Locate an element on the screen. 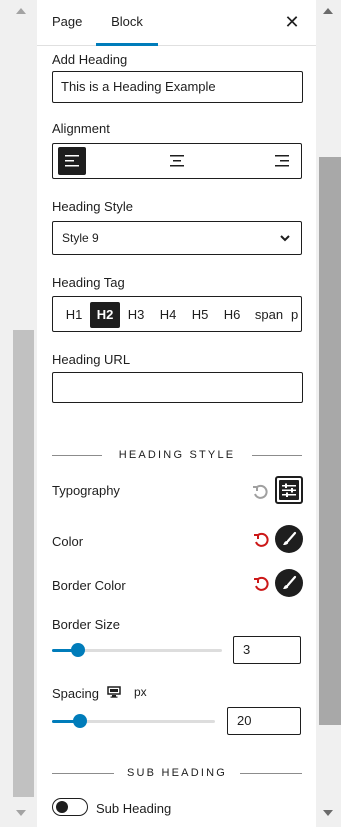 The image size is (341, 827). align-left-button is located at coordinates (72, 161).